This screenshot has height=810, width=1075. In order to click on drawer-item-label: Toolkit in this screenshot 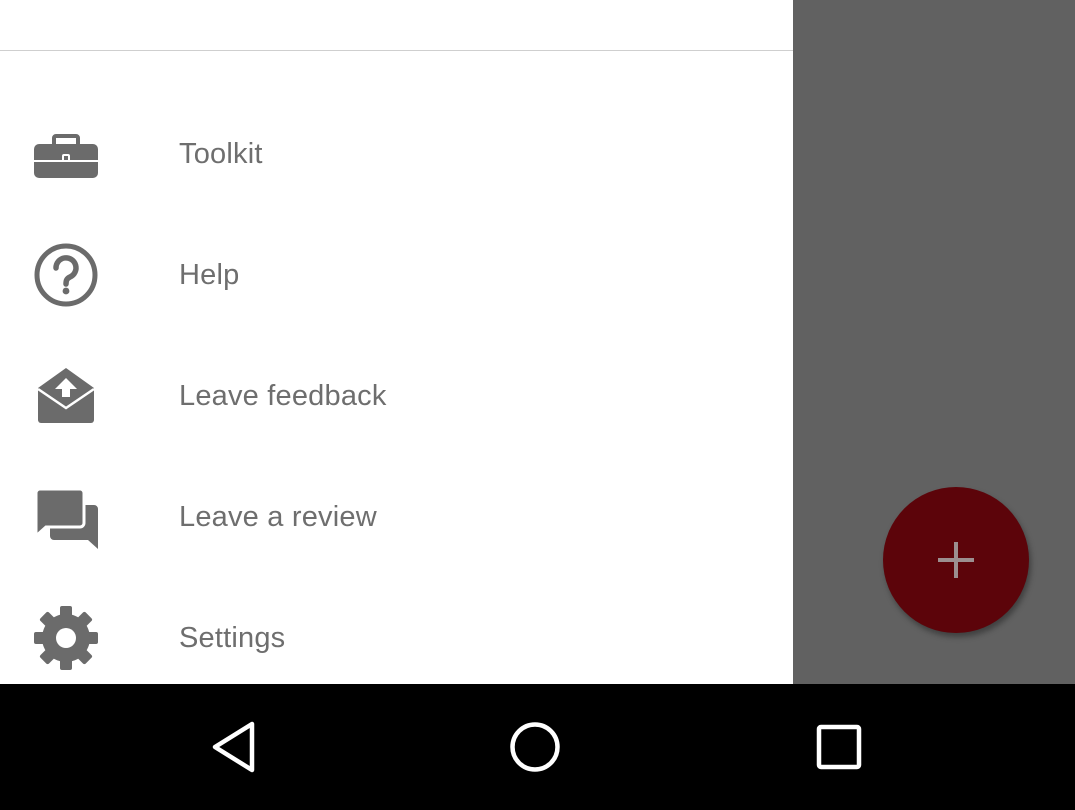, I will do `click(221, 153)`.